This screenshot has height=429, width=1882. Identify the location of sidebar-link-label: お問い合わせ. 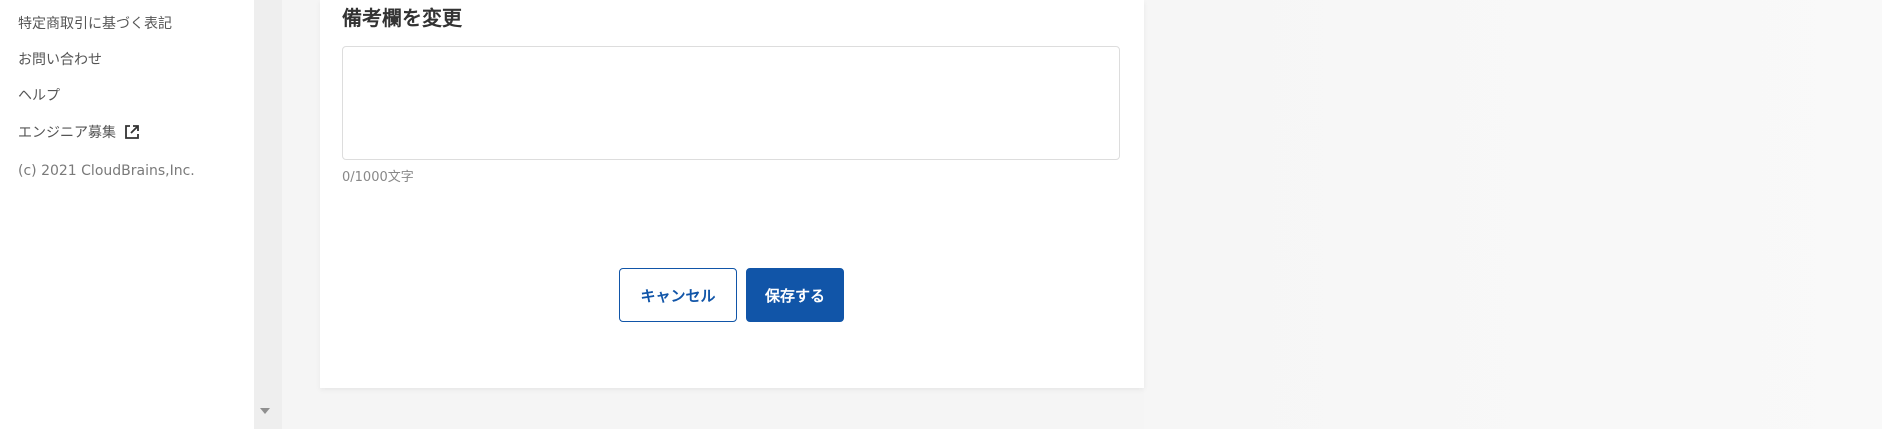
(60, 60).